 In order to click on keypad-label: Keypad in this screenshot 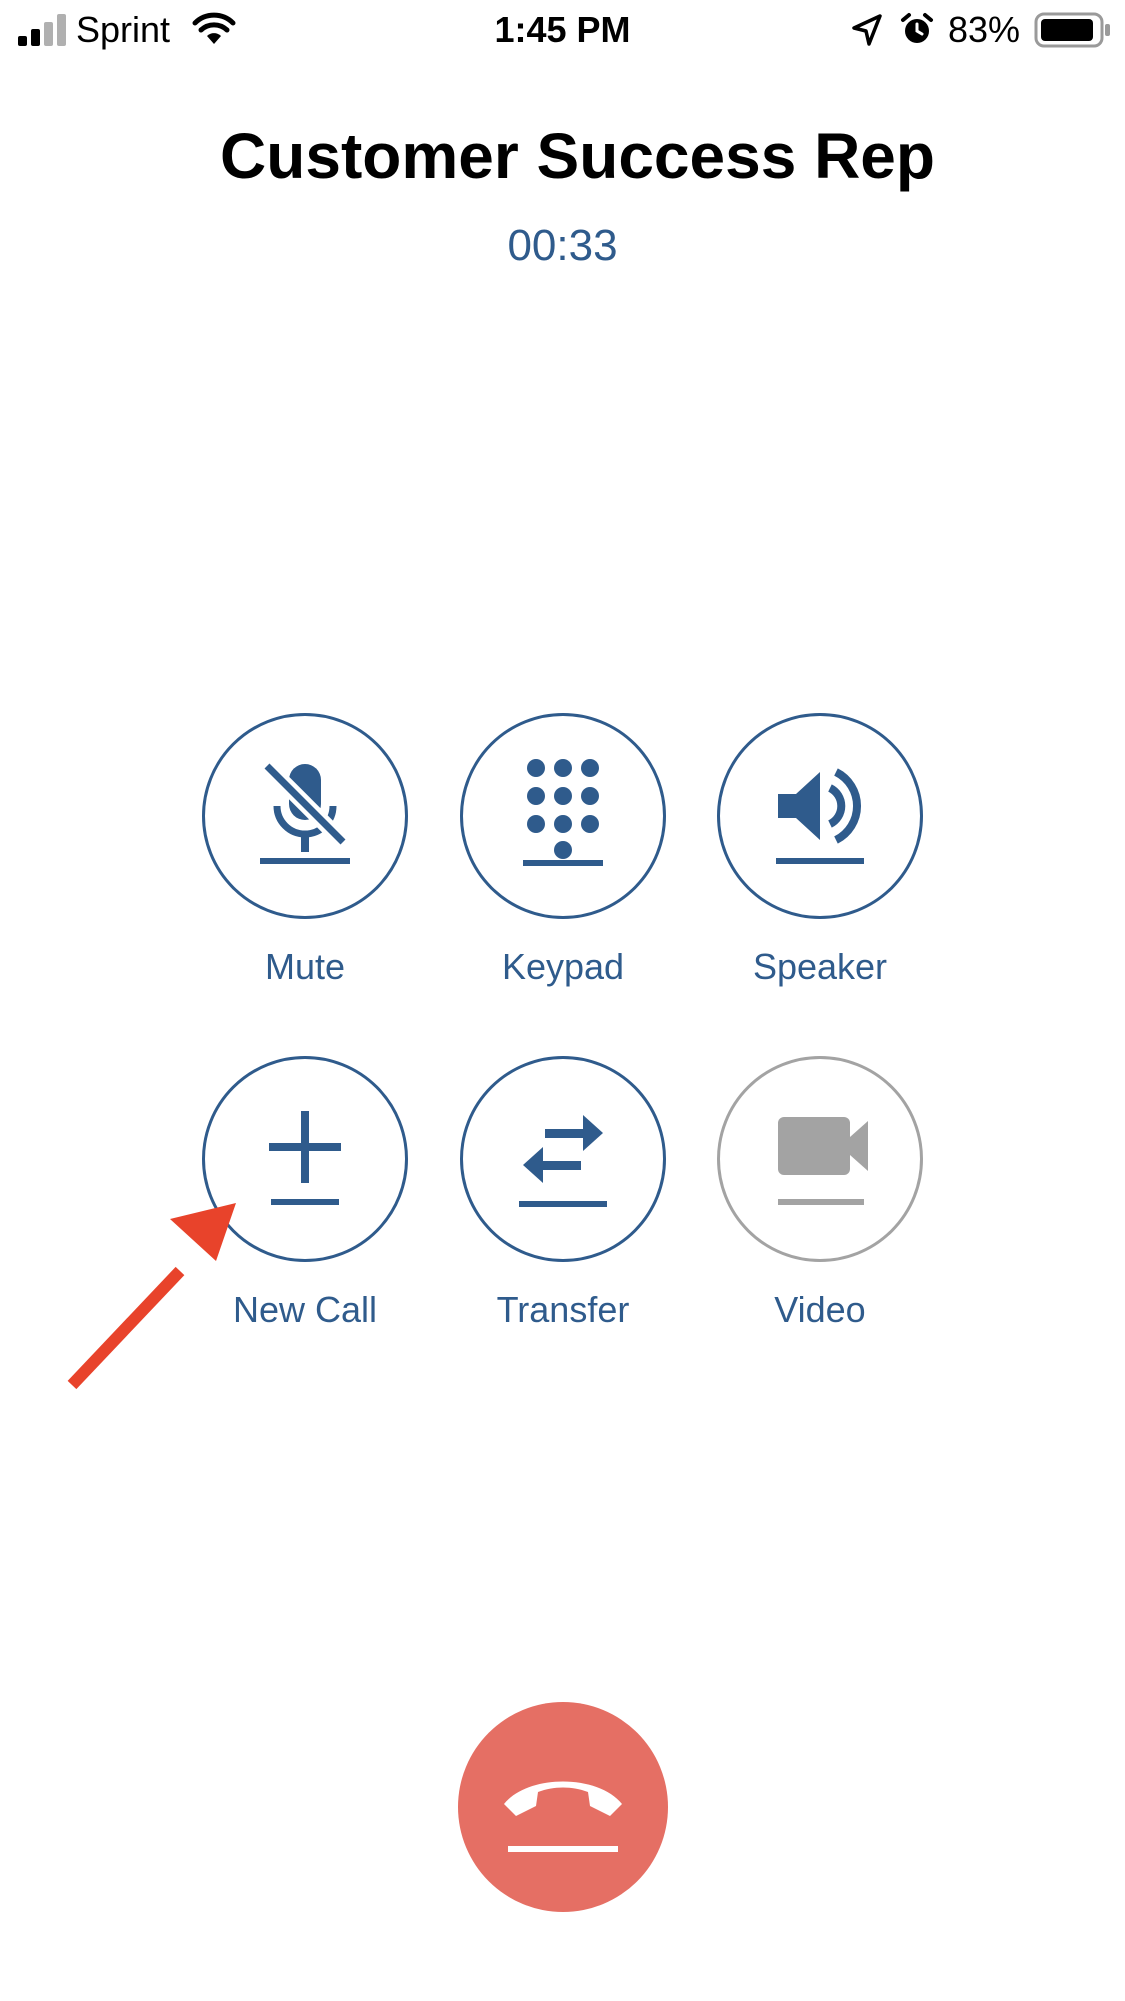, I will do `click(563, 966)`.